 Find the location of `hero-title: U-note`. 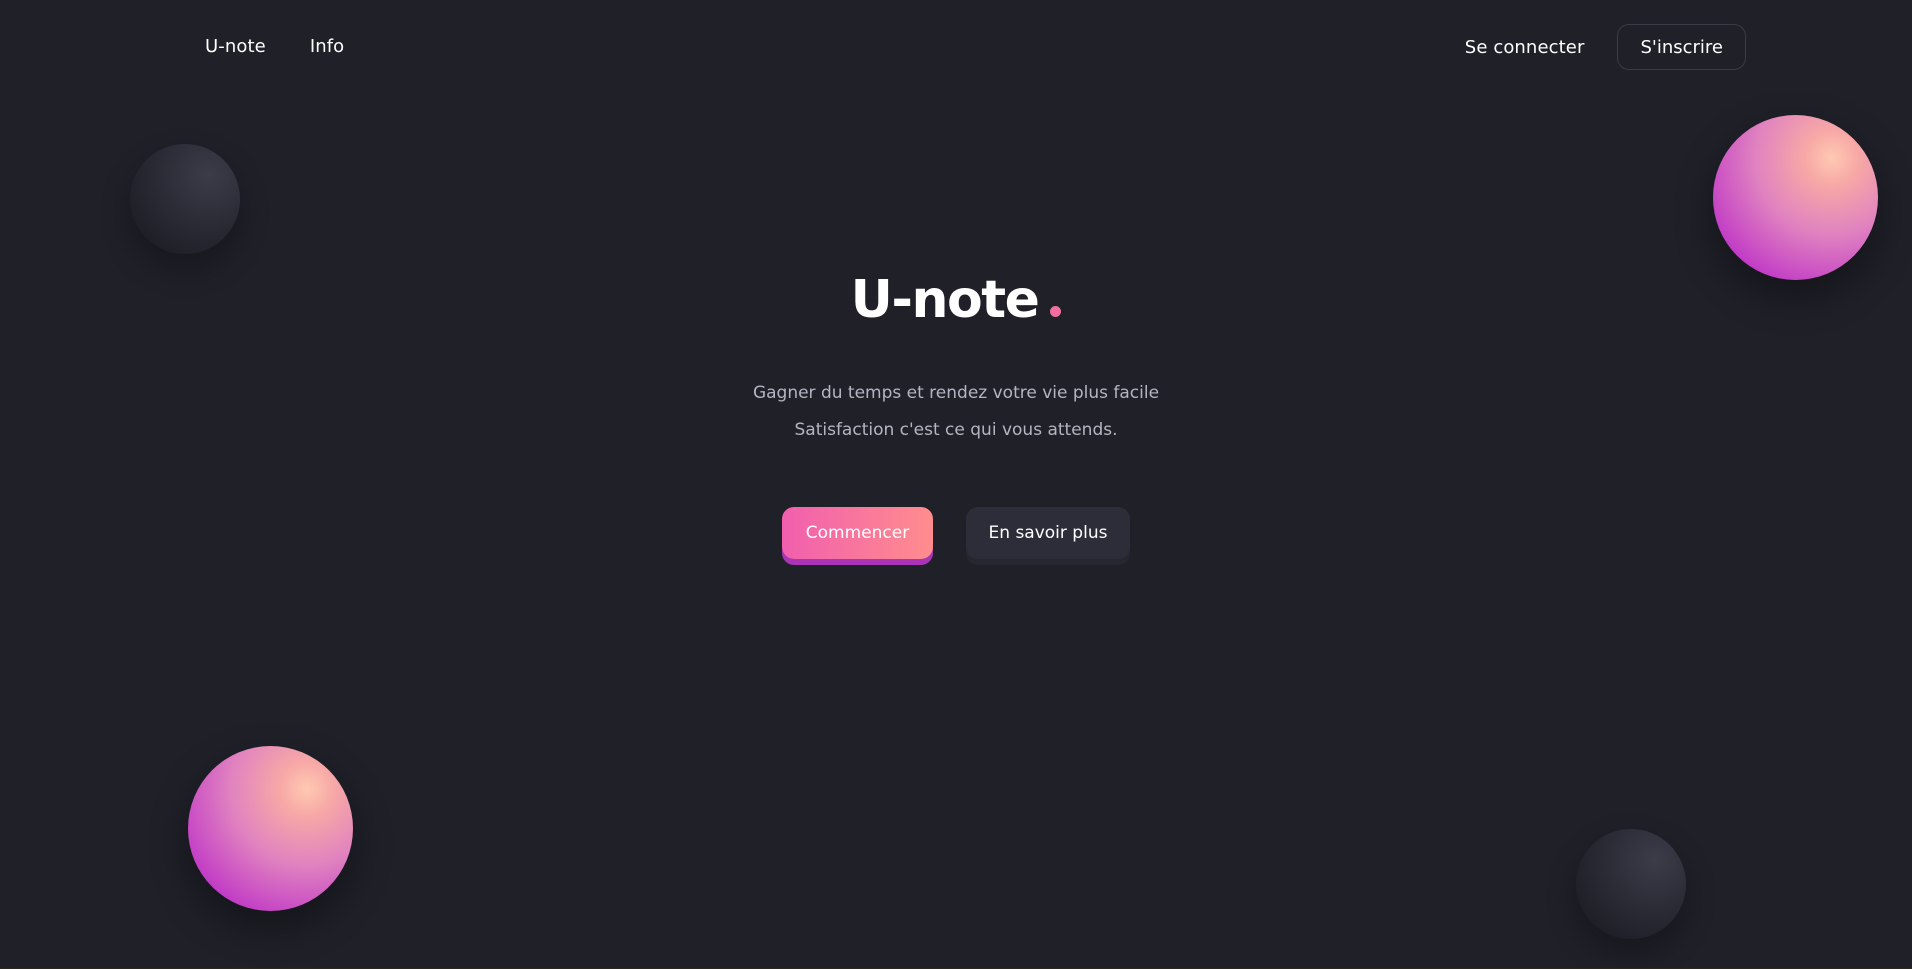

hero-title: U-note is located at coordinates (956, 300).